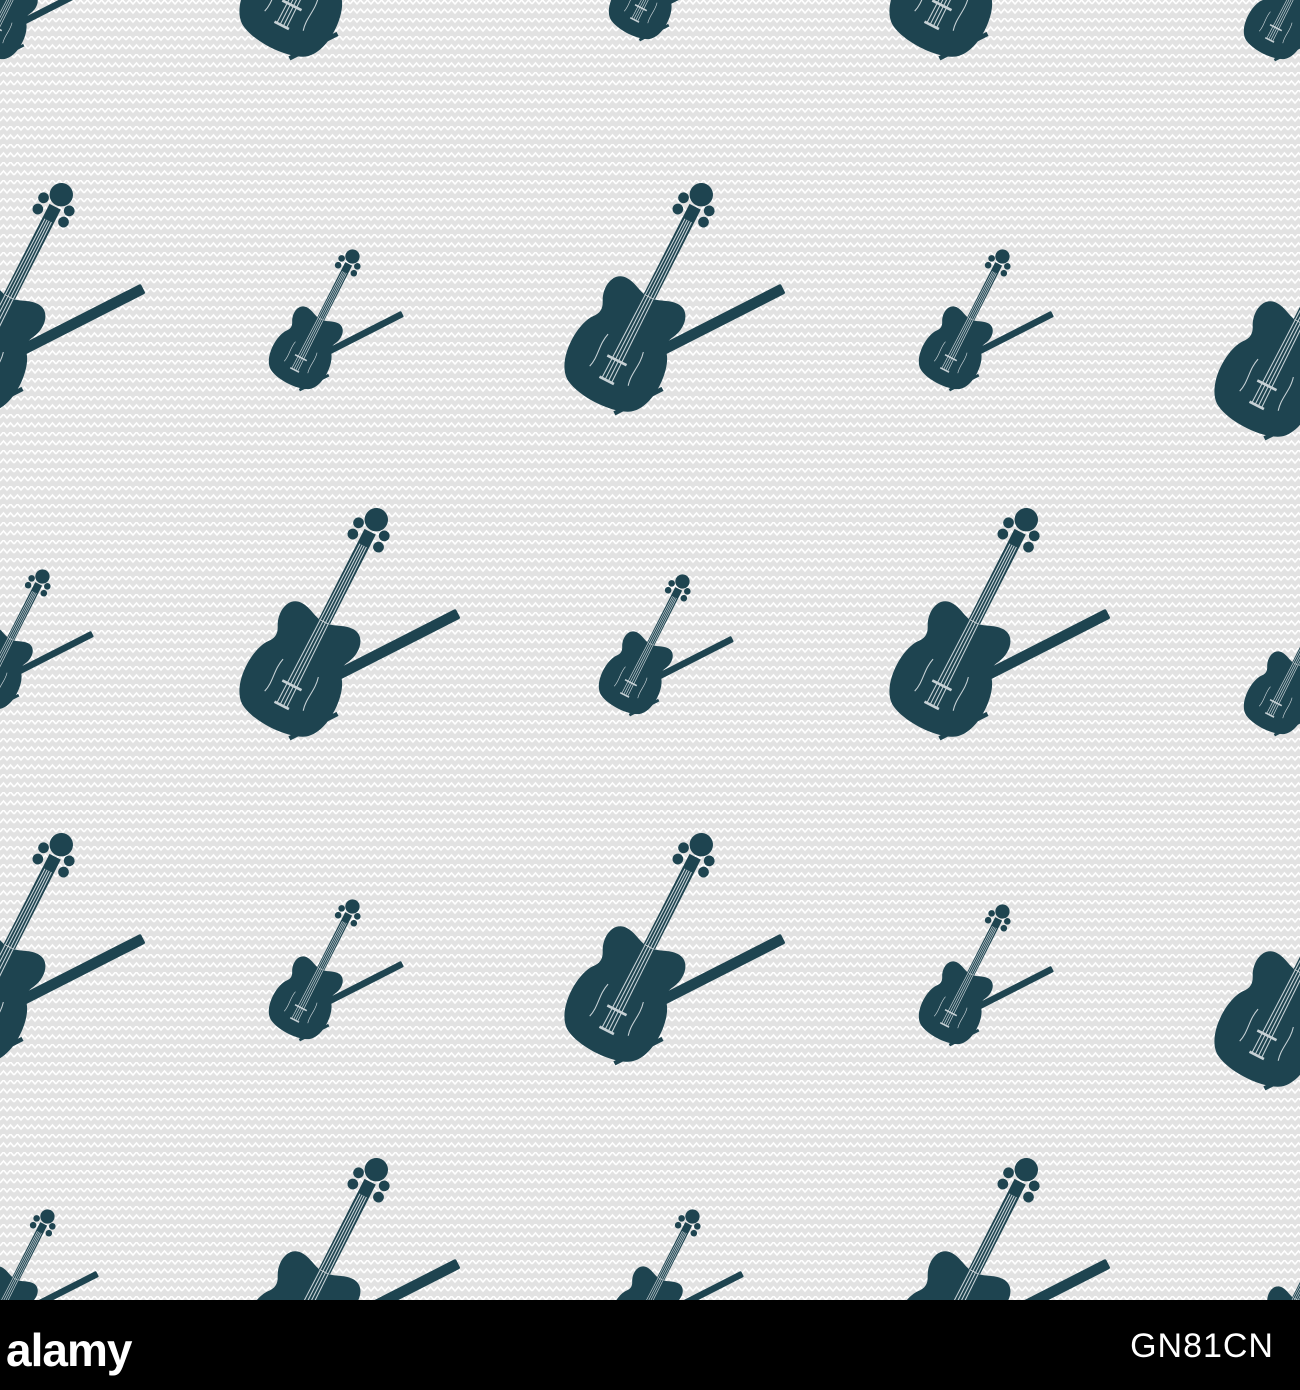 The image size is (1300, 1390). I want to click on alamy-logo: alamy, so click(70, 1350).